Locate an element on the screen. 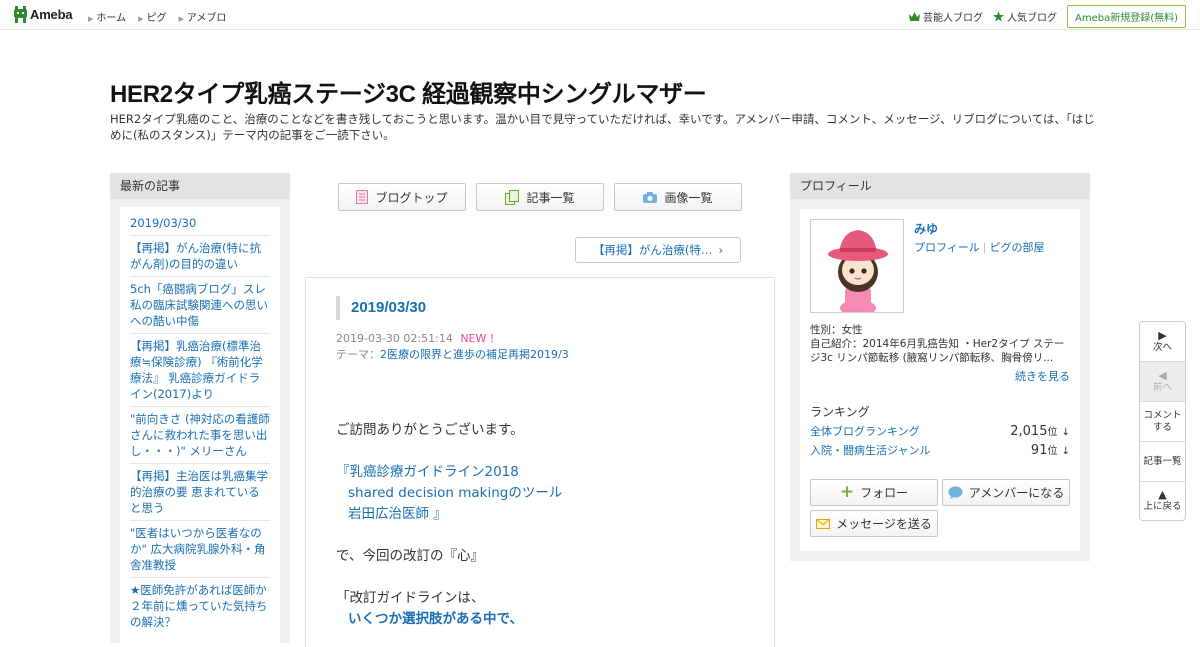 This screenshot has height=647, width=1200. profile-links: プロフィール | ピグの部屋 is located at coordinates (979, 247).